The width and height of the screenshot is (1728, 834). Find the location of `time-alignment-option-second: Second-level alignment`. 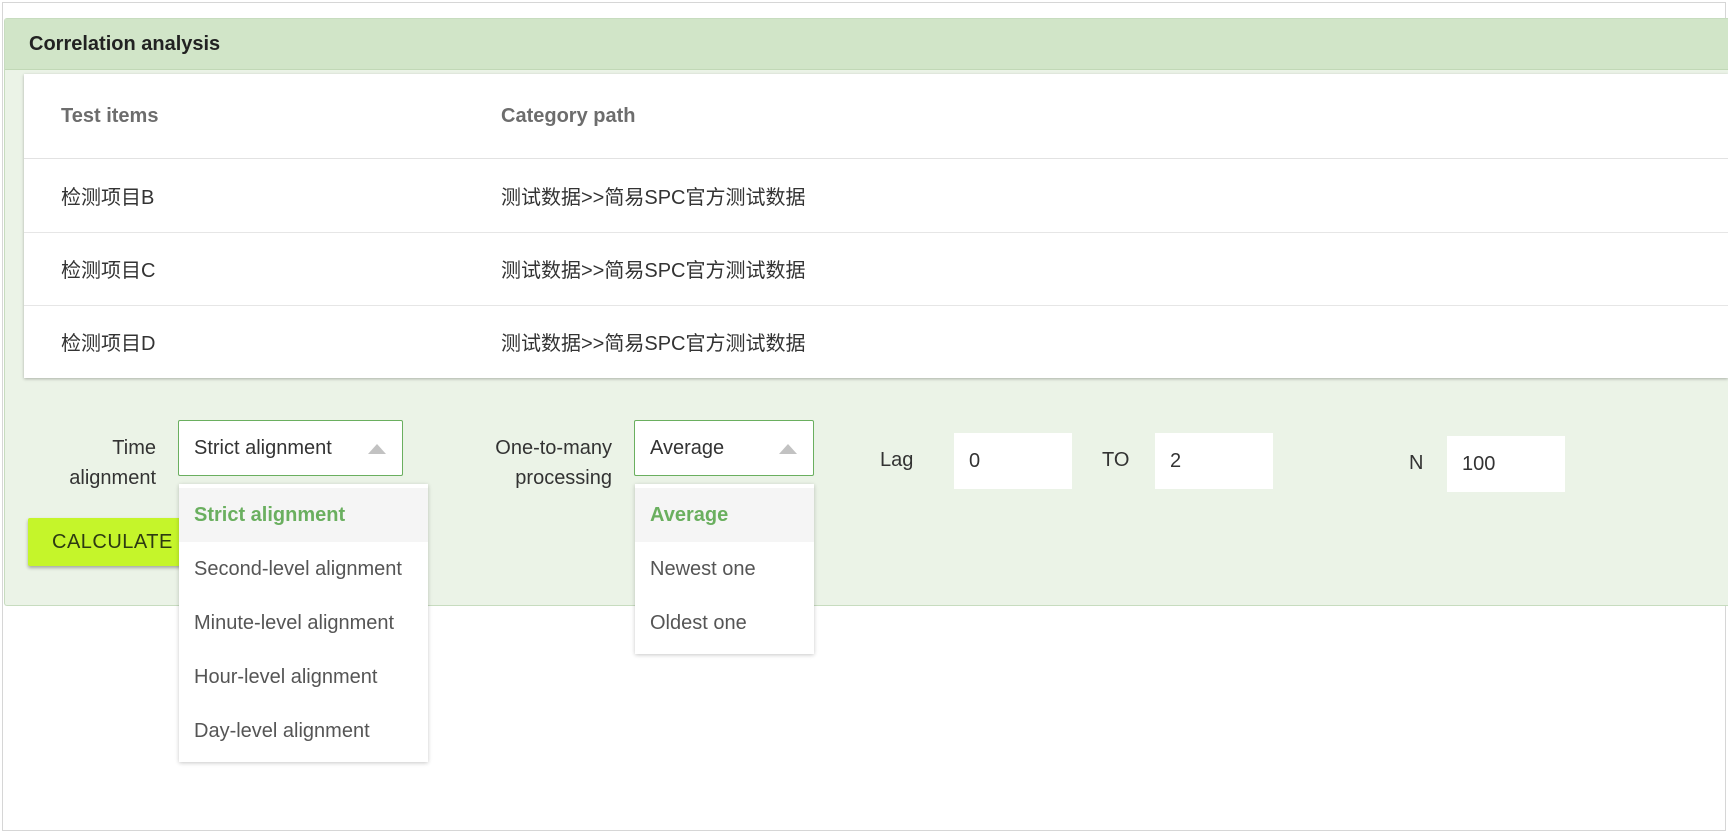

time-alignment-option-second: Second-level alignment is located at coordinates (303, 569).